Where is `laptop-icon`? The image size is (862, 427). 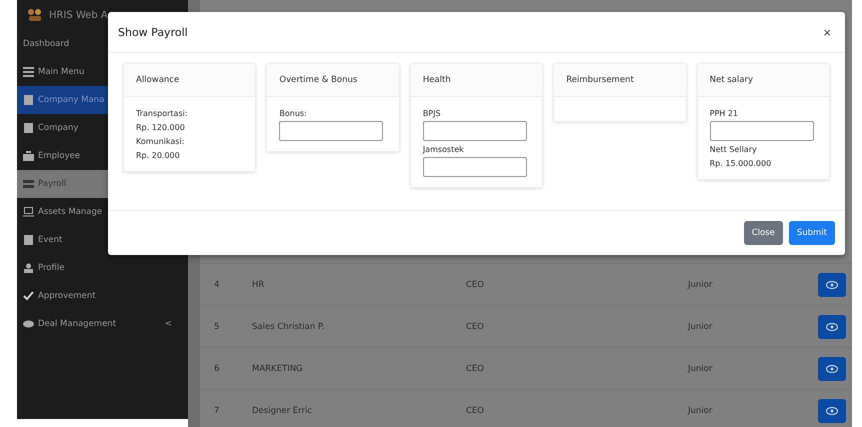
laptop-icon is located at coordinates (28, 212).